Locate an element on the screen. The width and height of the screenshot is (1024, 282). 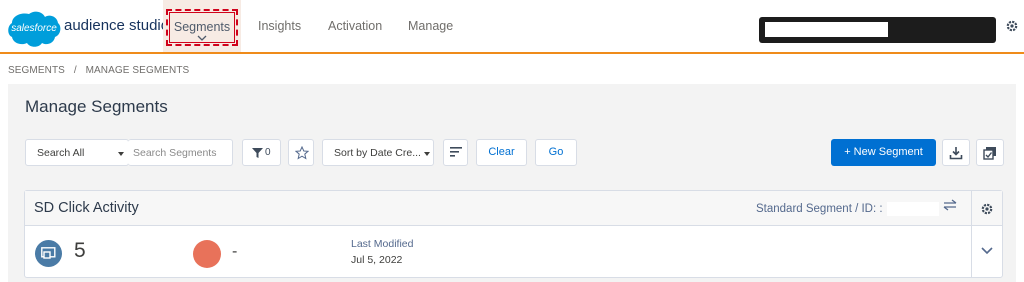
last-modified-date: Jul 5, 2022 is located at coordinates (377, 260).